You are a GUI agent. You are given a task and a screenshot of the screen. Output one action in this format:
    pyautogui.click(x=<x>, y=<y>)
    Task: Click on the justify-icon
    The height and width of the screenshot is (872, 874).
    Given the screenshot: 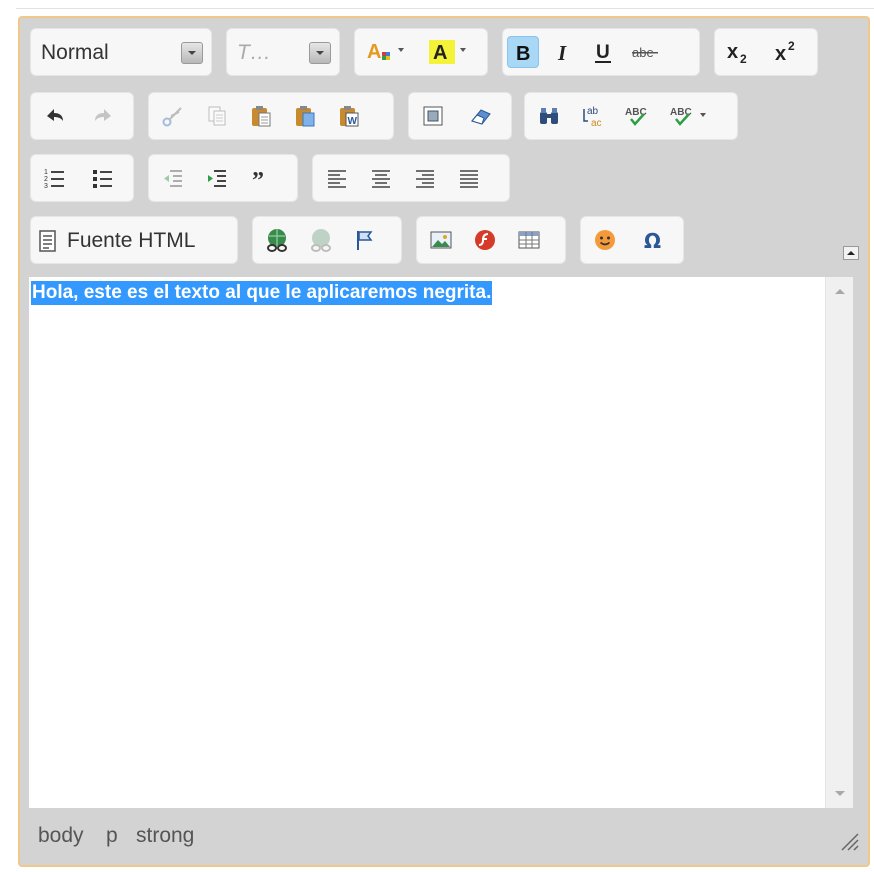 What is the action you would take?
    pyautogui.click(x=469, y=179)
    